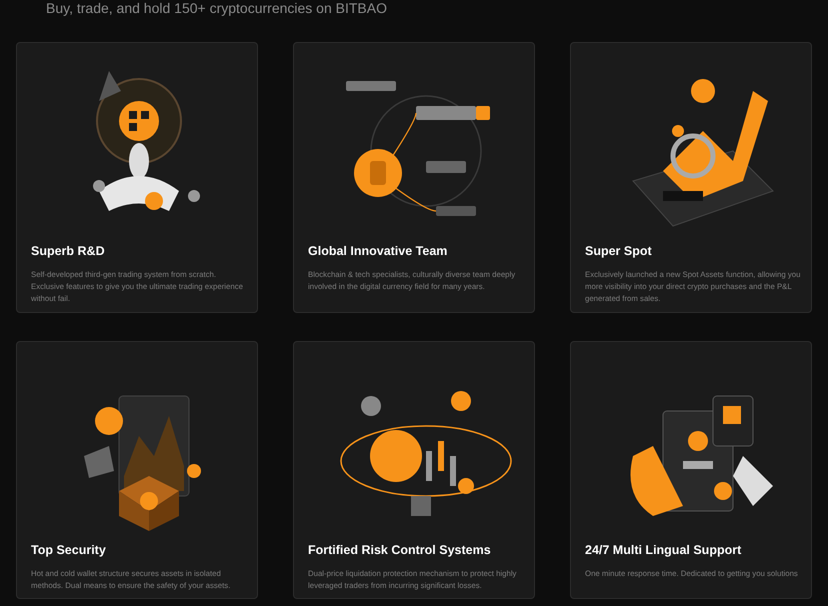 This screenshot has height=606, width=828. Describe the element at coordinates (68, 251) in the screenshot. I see `feature-title: Superb R&D` at that location.